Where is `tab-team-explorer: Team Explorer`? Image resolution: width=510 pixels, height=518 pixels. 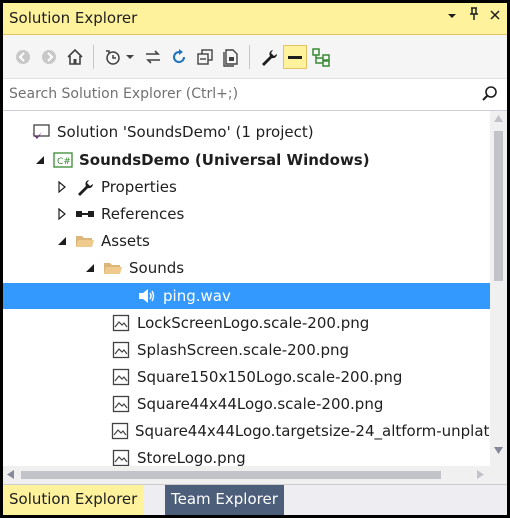
tab-team-explorer: Team Explorer is located at coordinates (224, 500).